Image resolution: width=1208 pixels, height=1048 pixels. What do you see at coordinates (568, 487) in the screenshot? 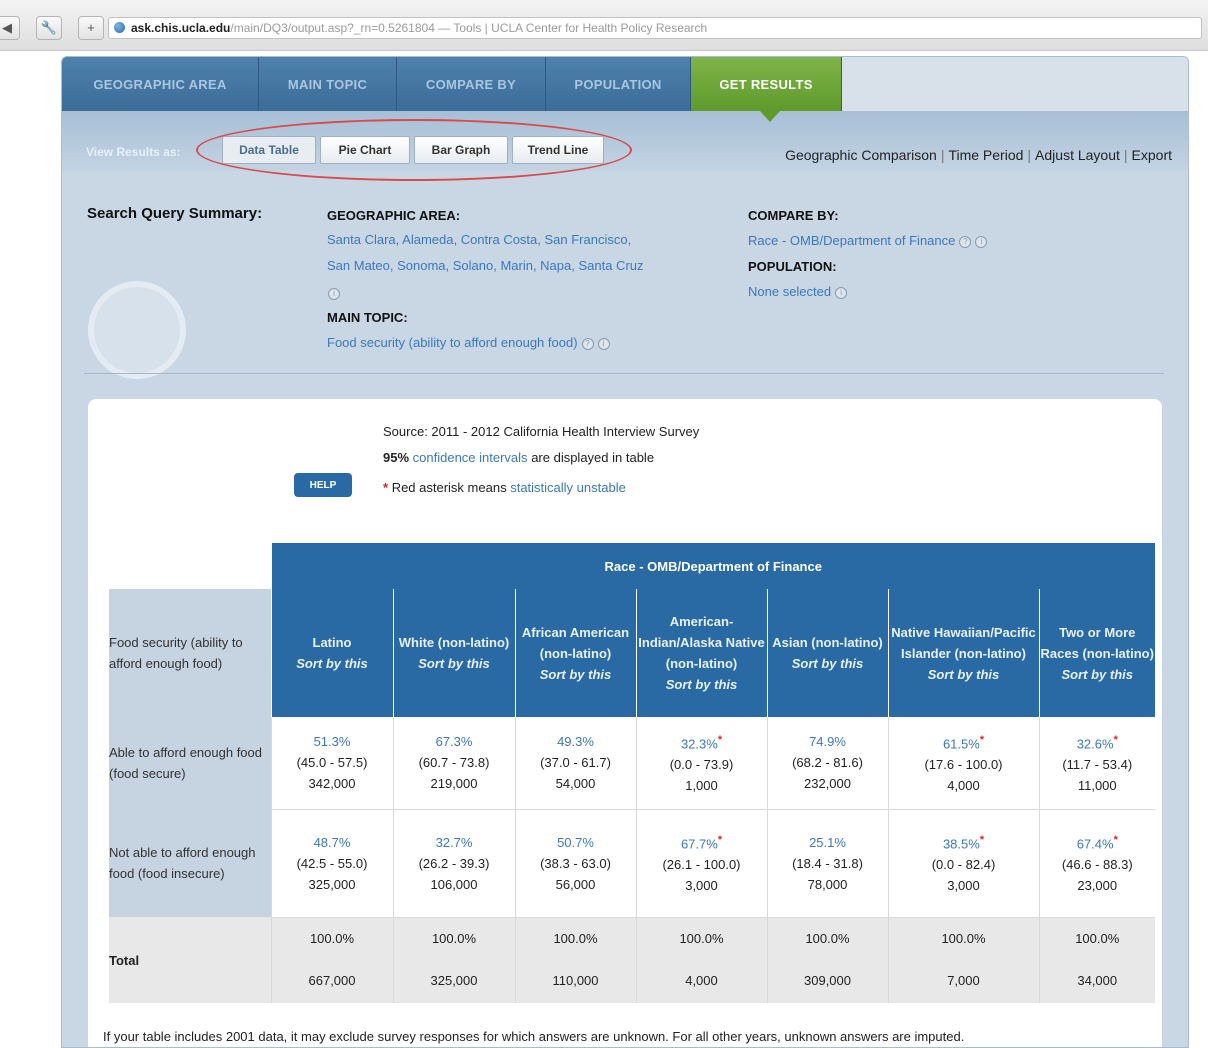
I see `statistically-unstable-link: statistically unstable` at bounding box center [568, 487].